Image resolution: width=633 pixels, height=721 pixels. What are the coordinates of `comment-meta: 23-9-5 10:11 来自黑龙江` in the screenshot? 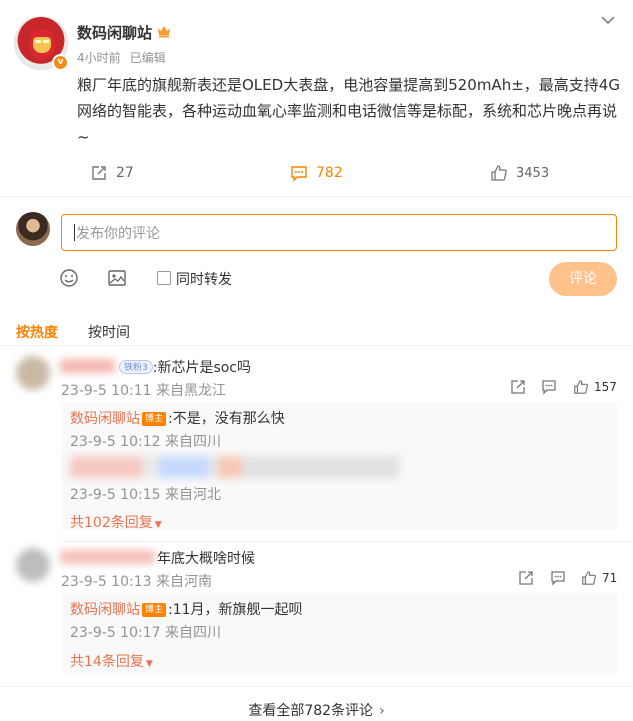 It's located at (143, 390).